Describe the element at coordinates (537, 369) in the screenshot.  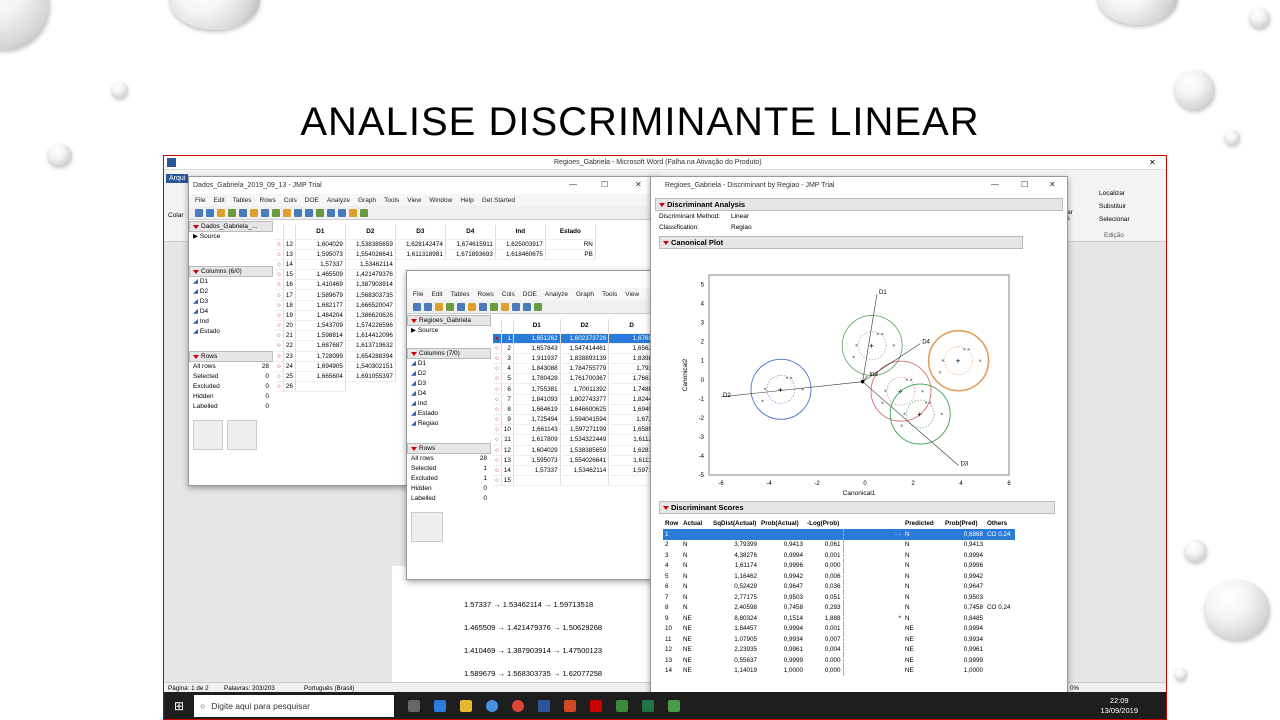
I see `cell: 1,843088` at that location.